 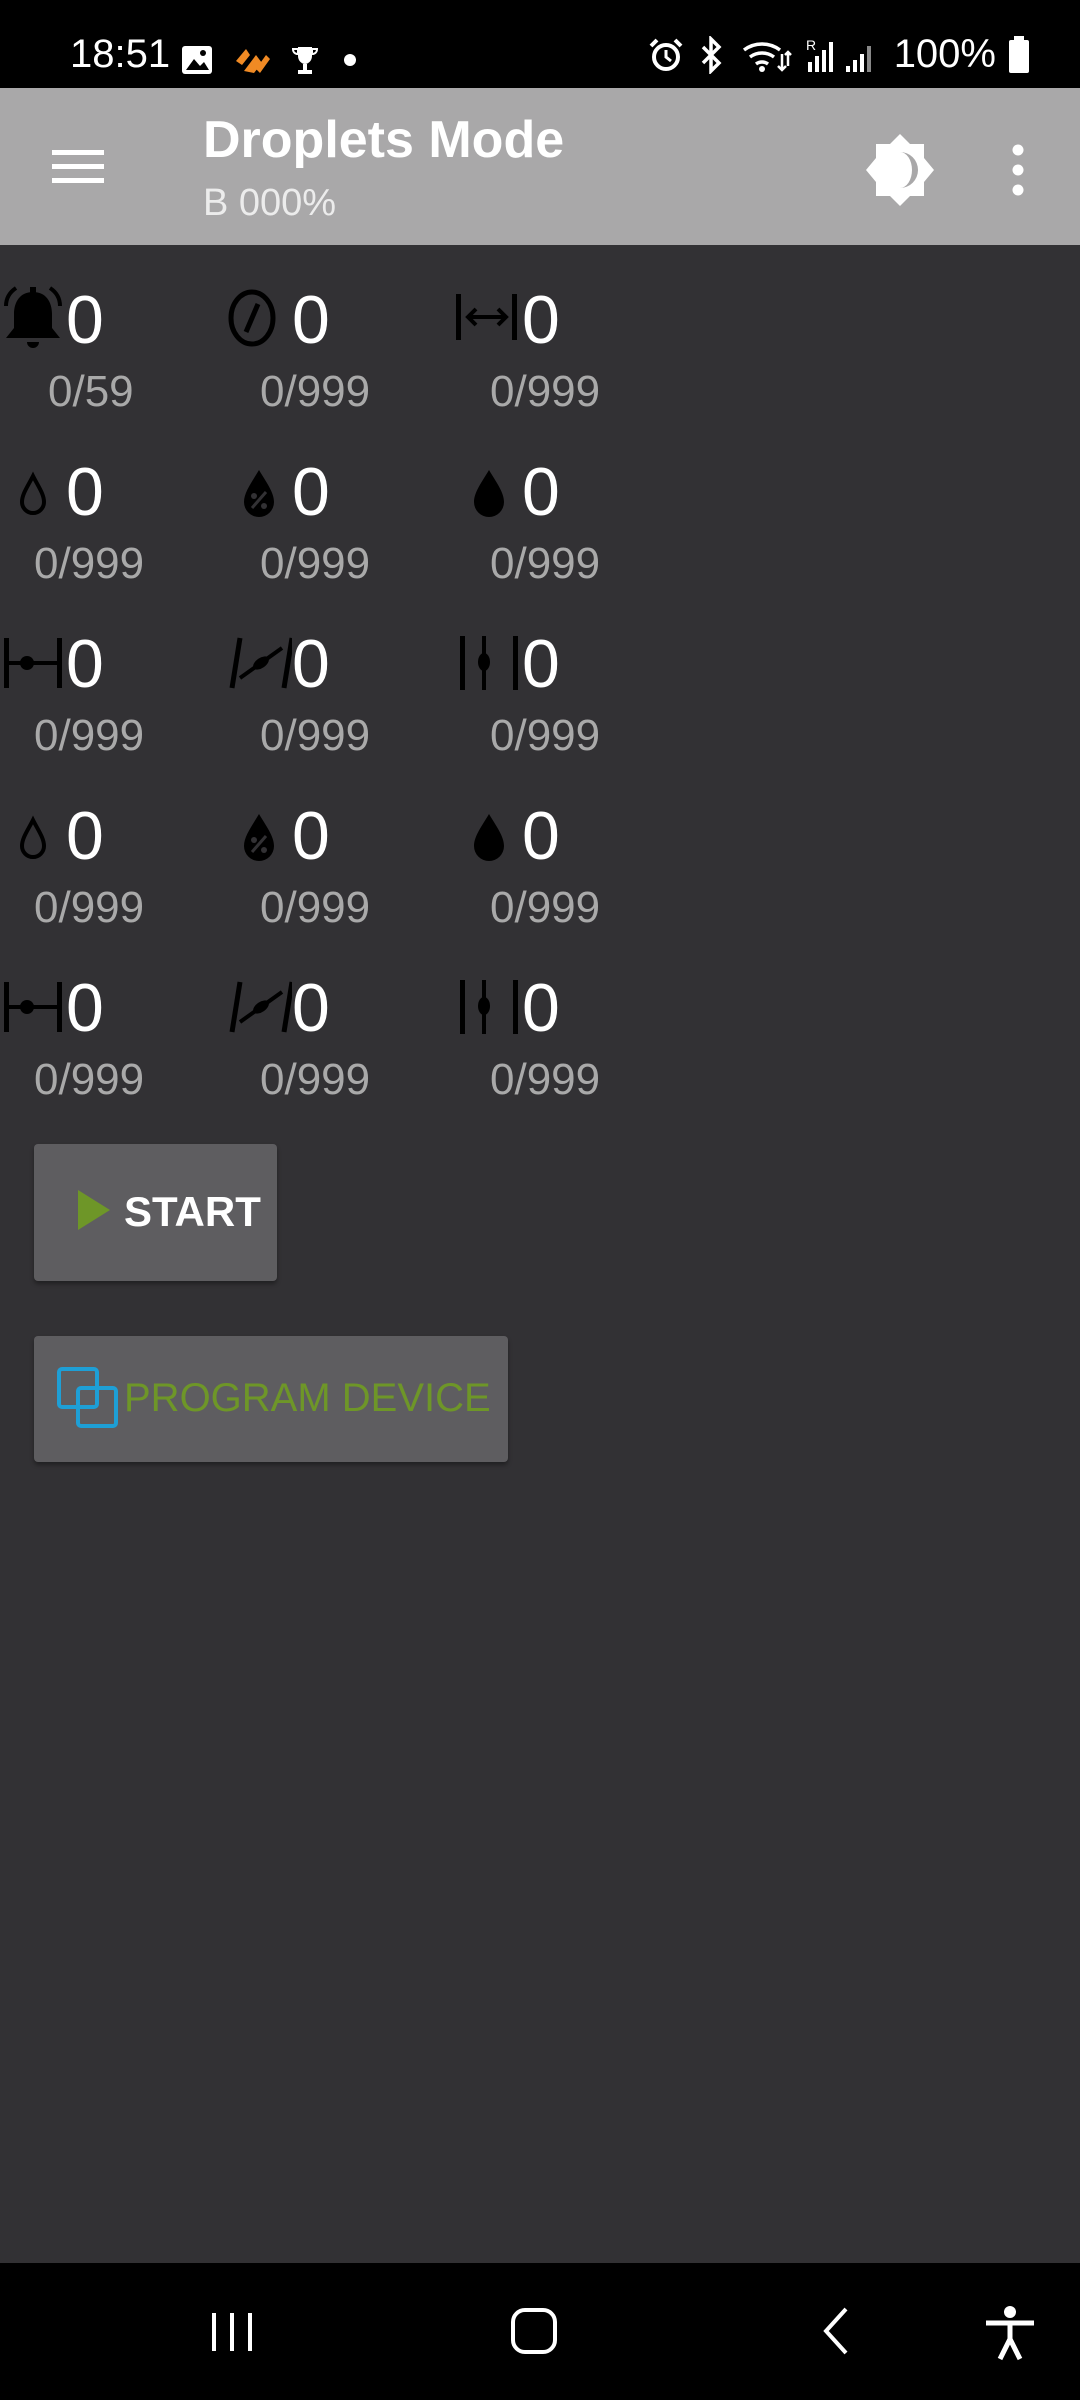 I want to click on signal-icon: R, so click(x=838, y=54).